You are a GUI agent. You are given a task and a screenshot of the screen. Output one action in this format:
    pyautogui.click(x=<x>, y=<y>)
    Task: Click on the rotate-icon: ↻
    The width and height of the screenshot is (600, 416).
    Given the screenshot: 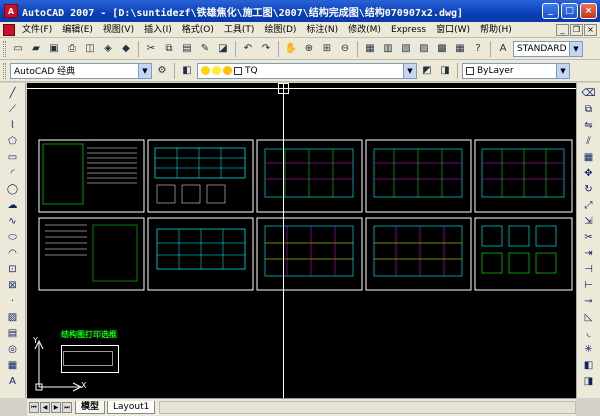 What is the action you would take?
    pyautogui.click(x=589, y=189)
    